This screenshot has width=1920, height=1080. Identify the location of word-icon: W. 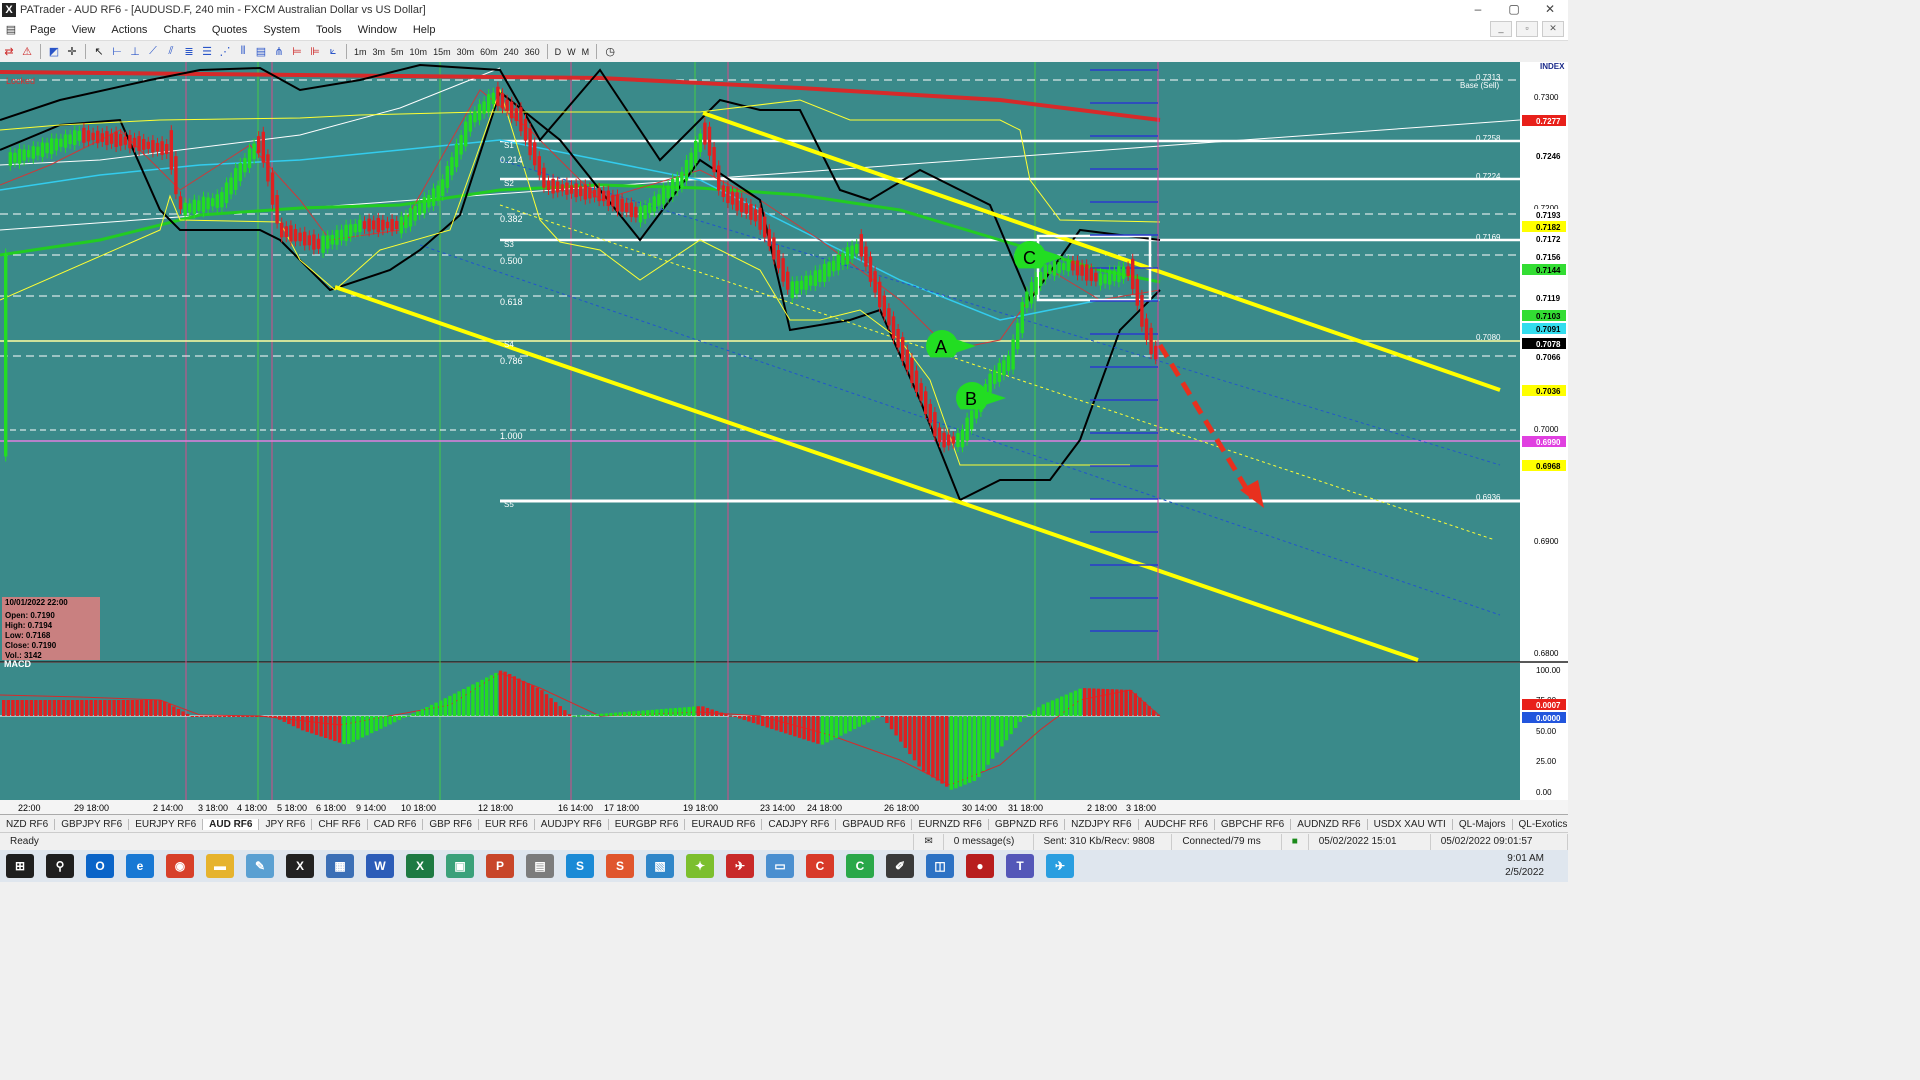
(380, 866).